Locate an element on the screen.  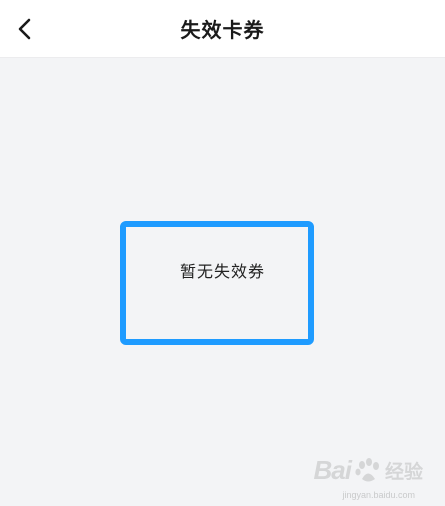
page-title: 失效卡券 is located at coordinates (222, 30).